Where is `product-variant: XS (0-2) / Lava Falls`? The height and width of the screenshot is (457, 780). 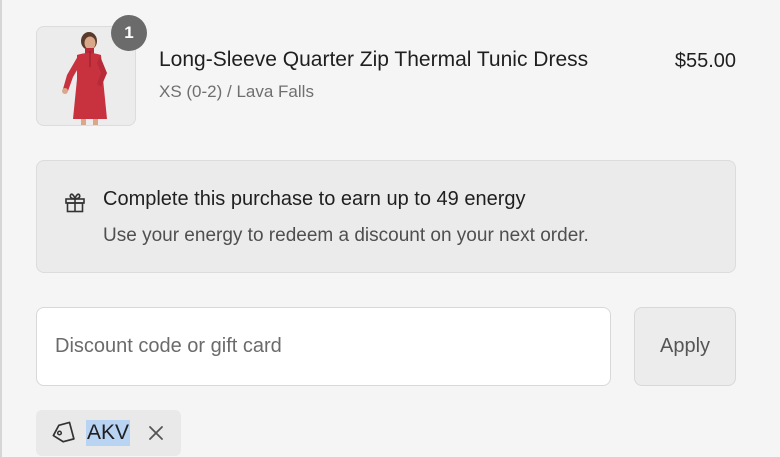
product-variant: XS (0-2) / Lava Falls is located at coordinates (236, 91).